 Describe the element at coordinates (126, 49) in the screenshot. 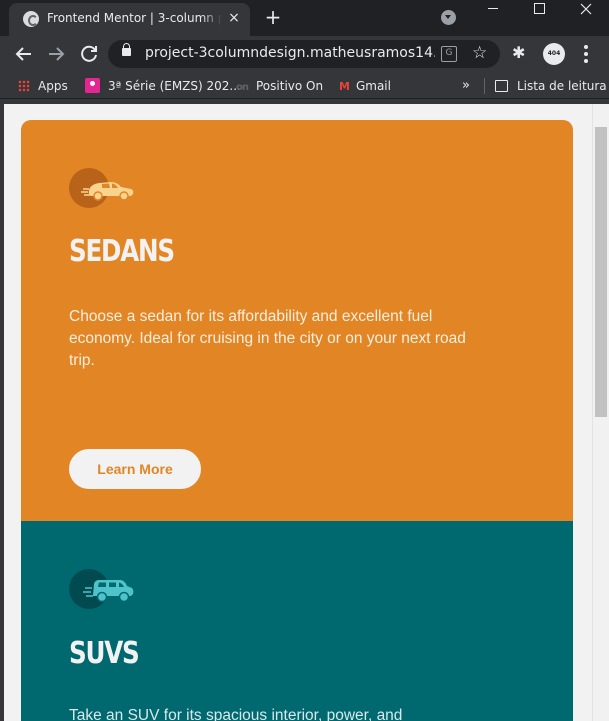

I see `lock-icon` at that location.